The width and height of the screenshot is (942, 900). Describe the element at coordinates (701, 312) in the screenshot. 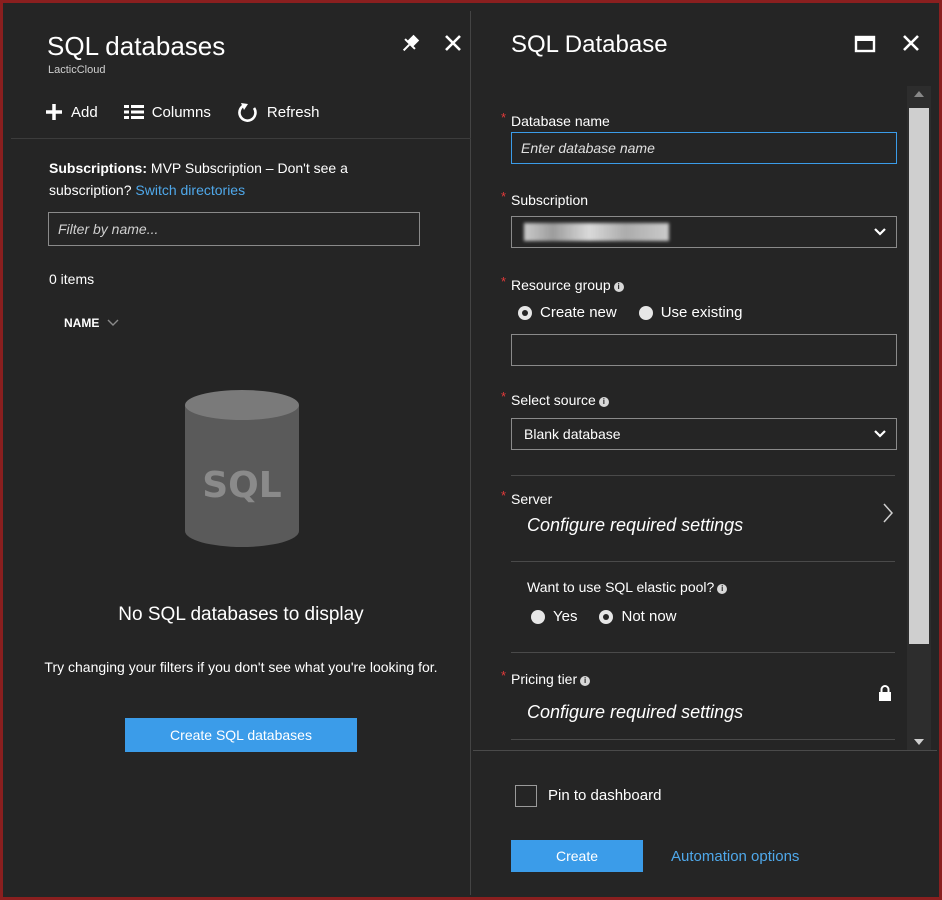

I see `use-existing-label: Use existing` at that location.